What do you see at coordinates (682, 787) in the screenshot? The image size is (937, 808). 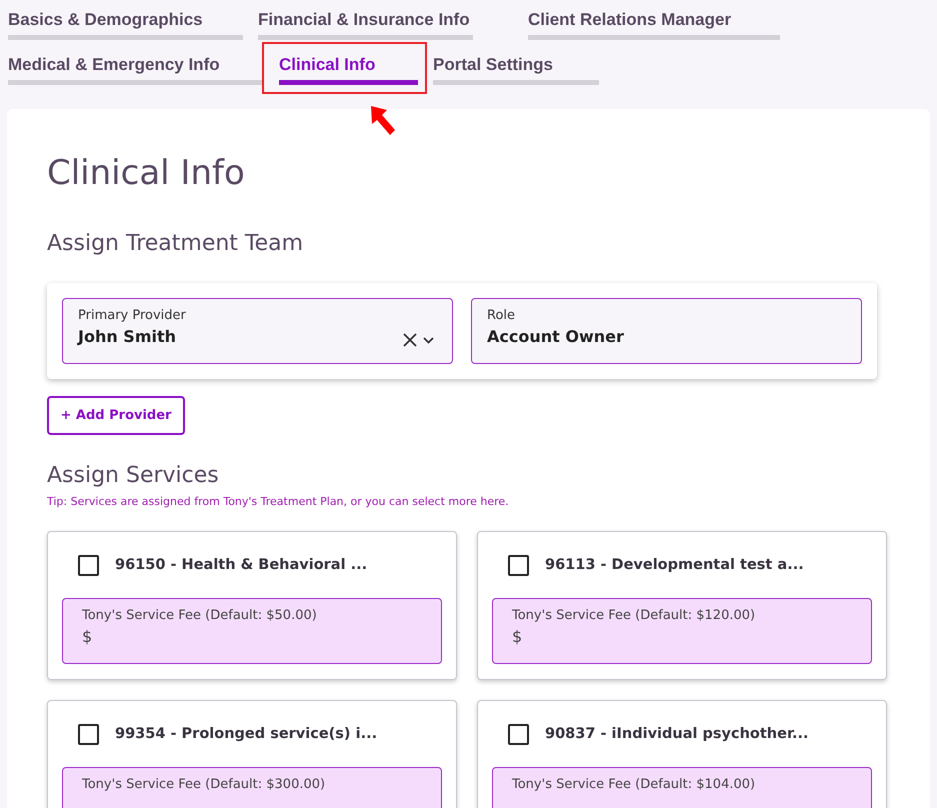 I see `fee-field: Tony's Service Fee (Default: $104.00)` at bounding box center [682, 787].